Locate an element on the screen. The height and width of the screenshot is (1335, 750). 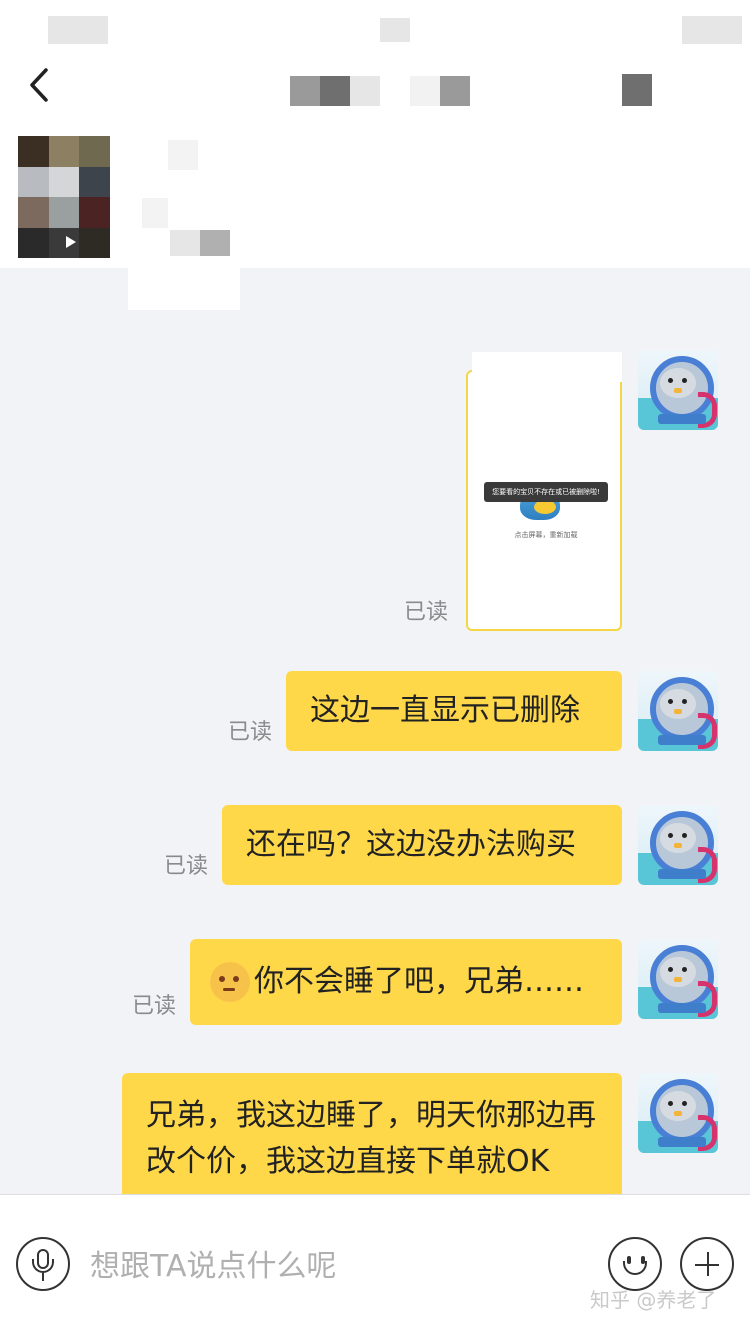
message-bubble: 这边一直显示已删除 is located at coordinates (454, 711).